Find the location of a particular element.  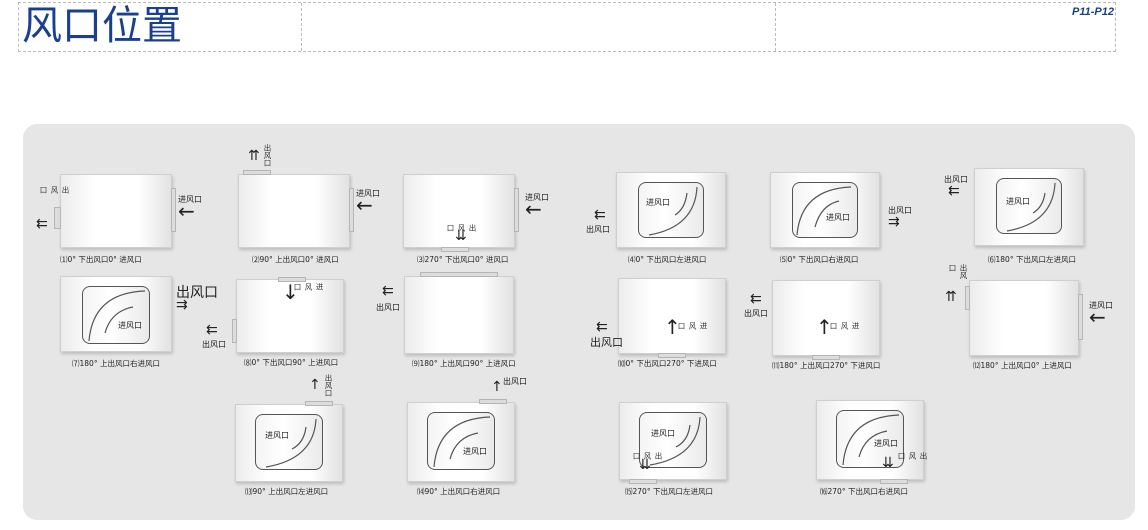

caption: ⑽0° 下出风口270° 下进风口 is located at coordinates (667, 363).